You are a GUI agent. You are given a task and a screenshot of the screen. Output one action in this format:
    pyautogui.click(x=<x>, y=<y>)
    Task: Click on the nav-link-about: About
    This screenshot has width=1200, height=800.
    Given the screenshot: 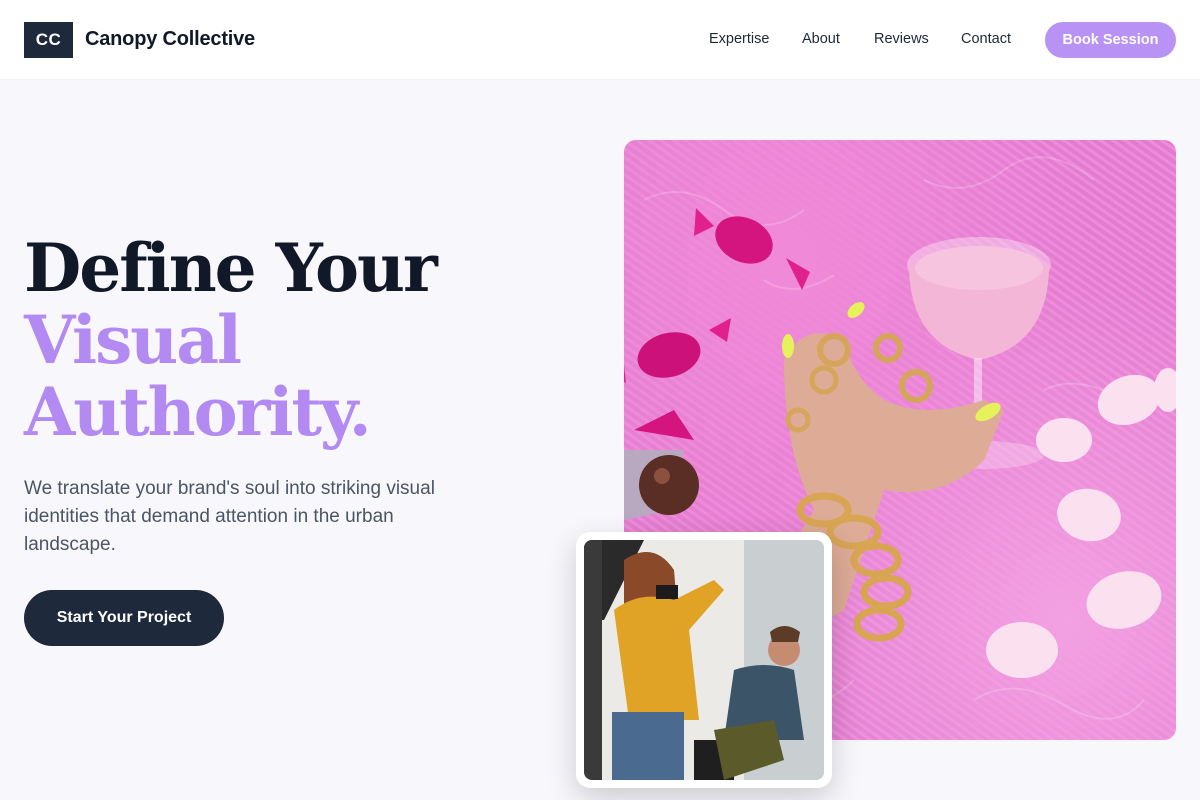 What is the action you would take?
    pyautogui.click(x=821, y=39)
    